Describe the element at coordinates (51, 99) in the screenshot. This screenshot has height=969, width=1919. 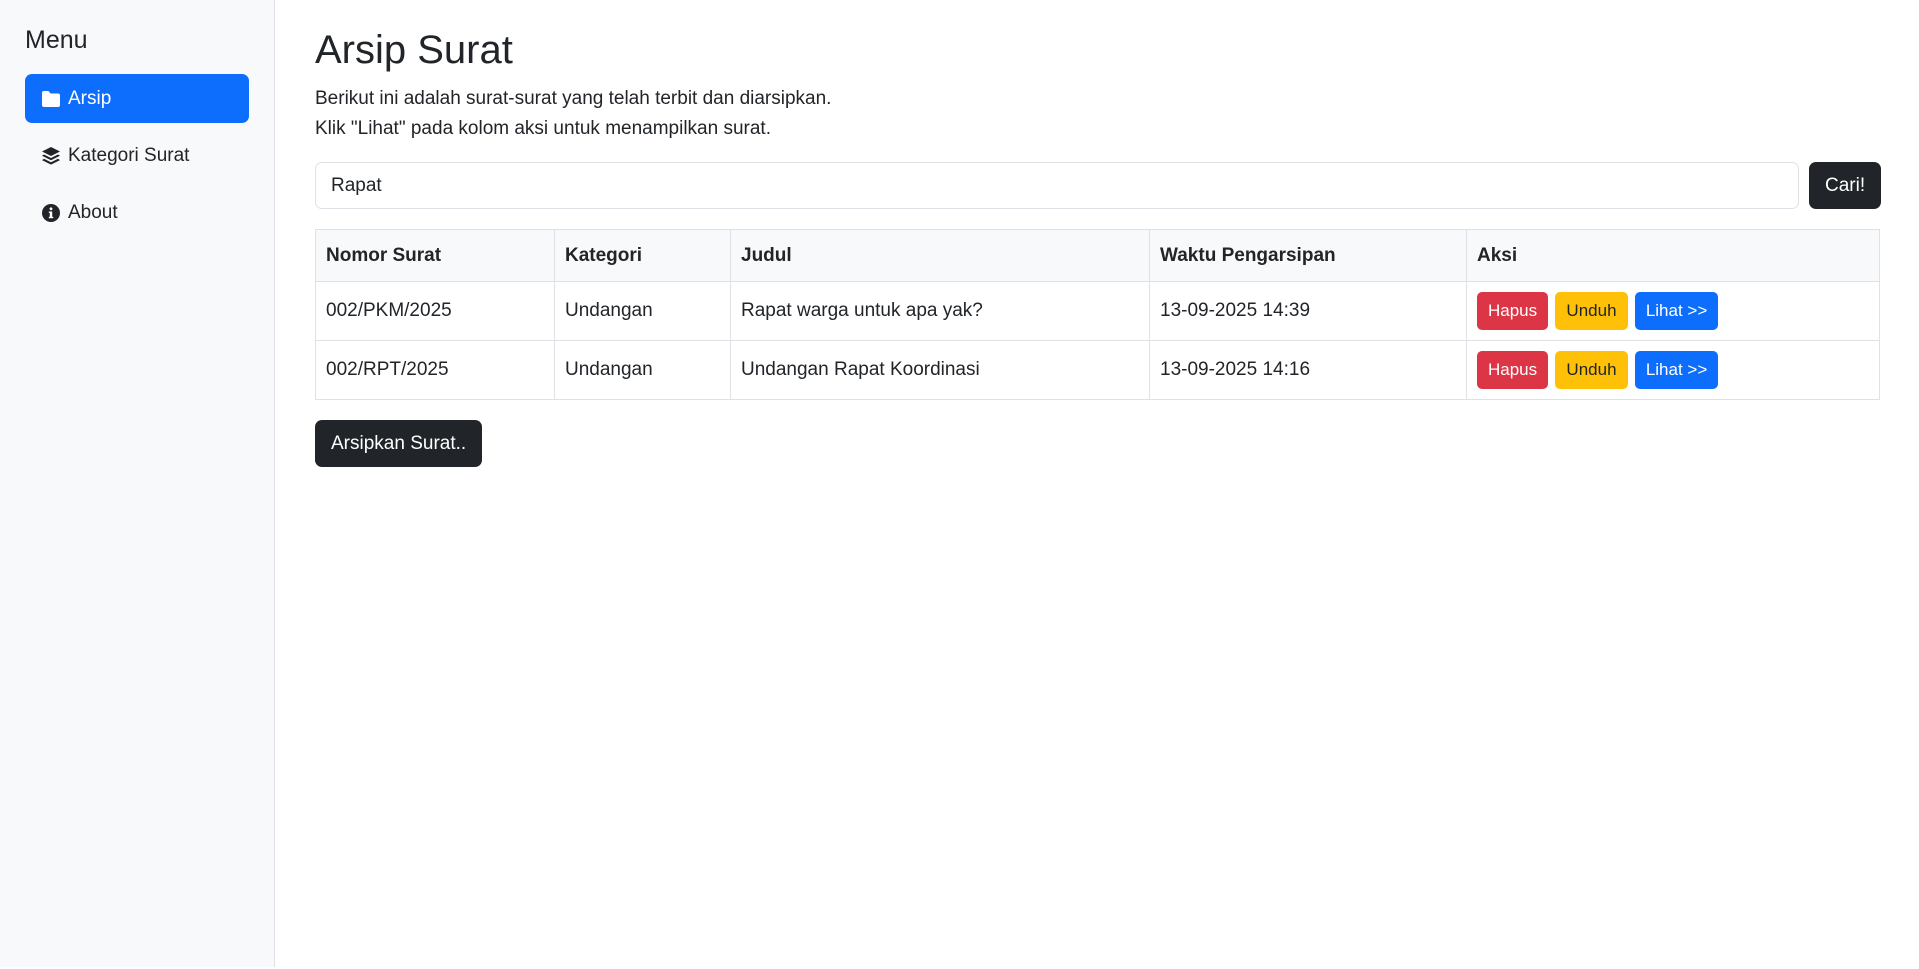
I see `folder-icon` at that location.